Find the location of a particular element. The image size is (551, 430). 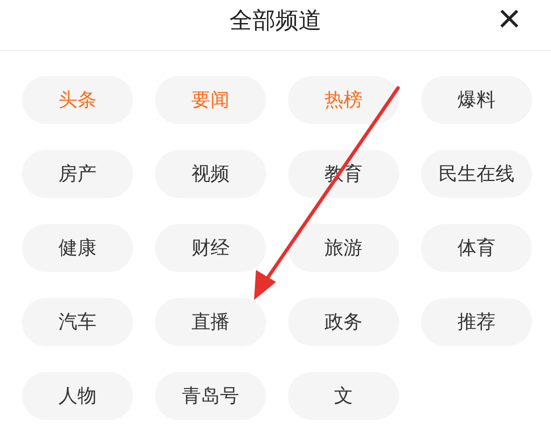

channel-chip: 政务 is located at coordinates (343, 322).